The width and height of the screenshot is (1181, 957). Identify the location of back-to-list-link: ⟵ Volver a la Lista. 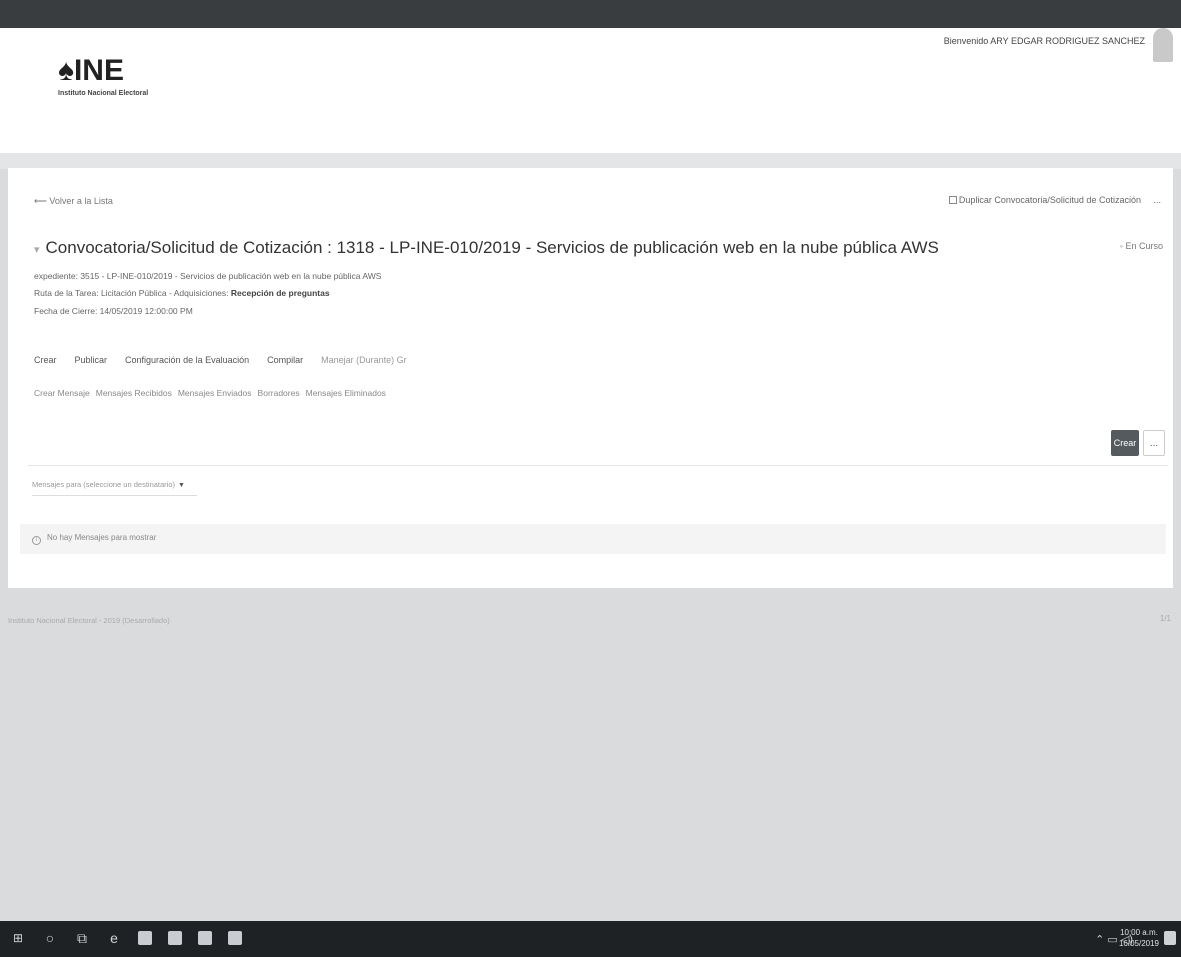
(73, 201).